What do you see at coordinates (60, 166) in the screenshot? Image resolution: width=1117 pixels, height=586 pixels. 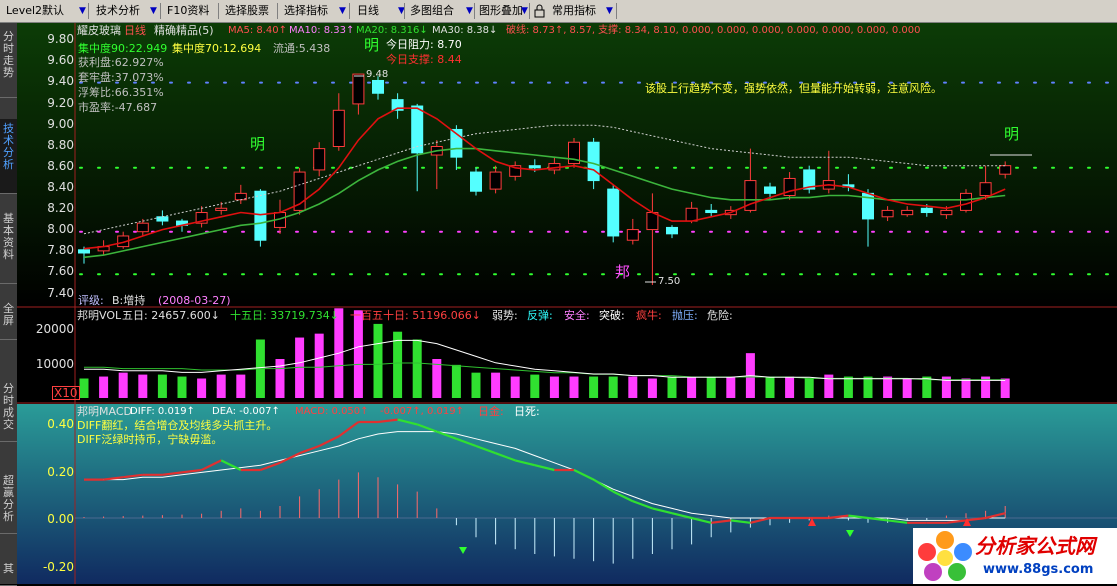 I see `yaxis-label: 8.60` at bounding box center [60, 166].